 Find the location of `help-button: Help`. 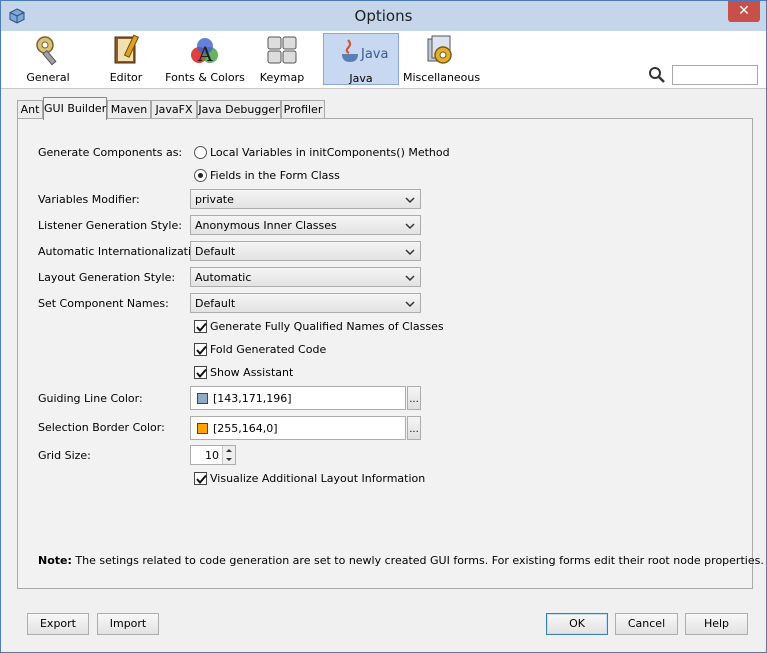

help-button: Help is located at coordinates (716, 624).